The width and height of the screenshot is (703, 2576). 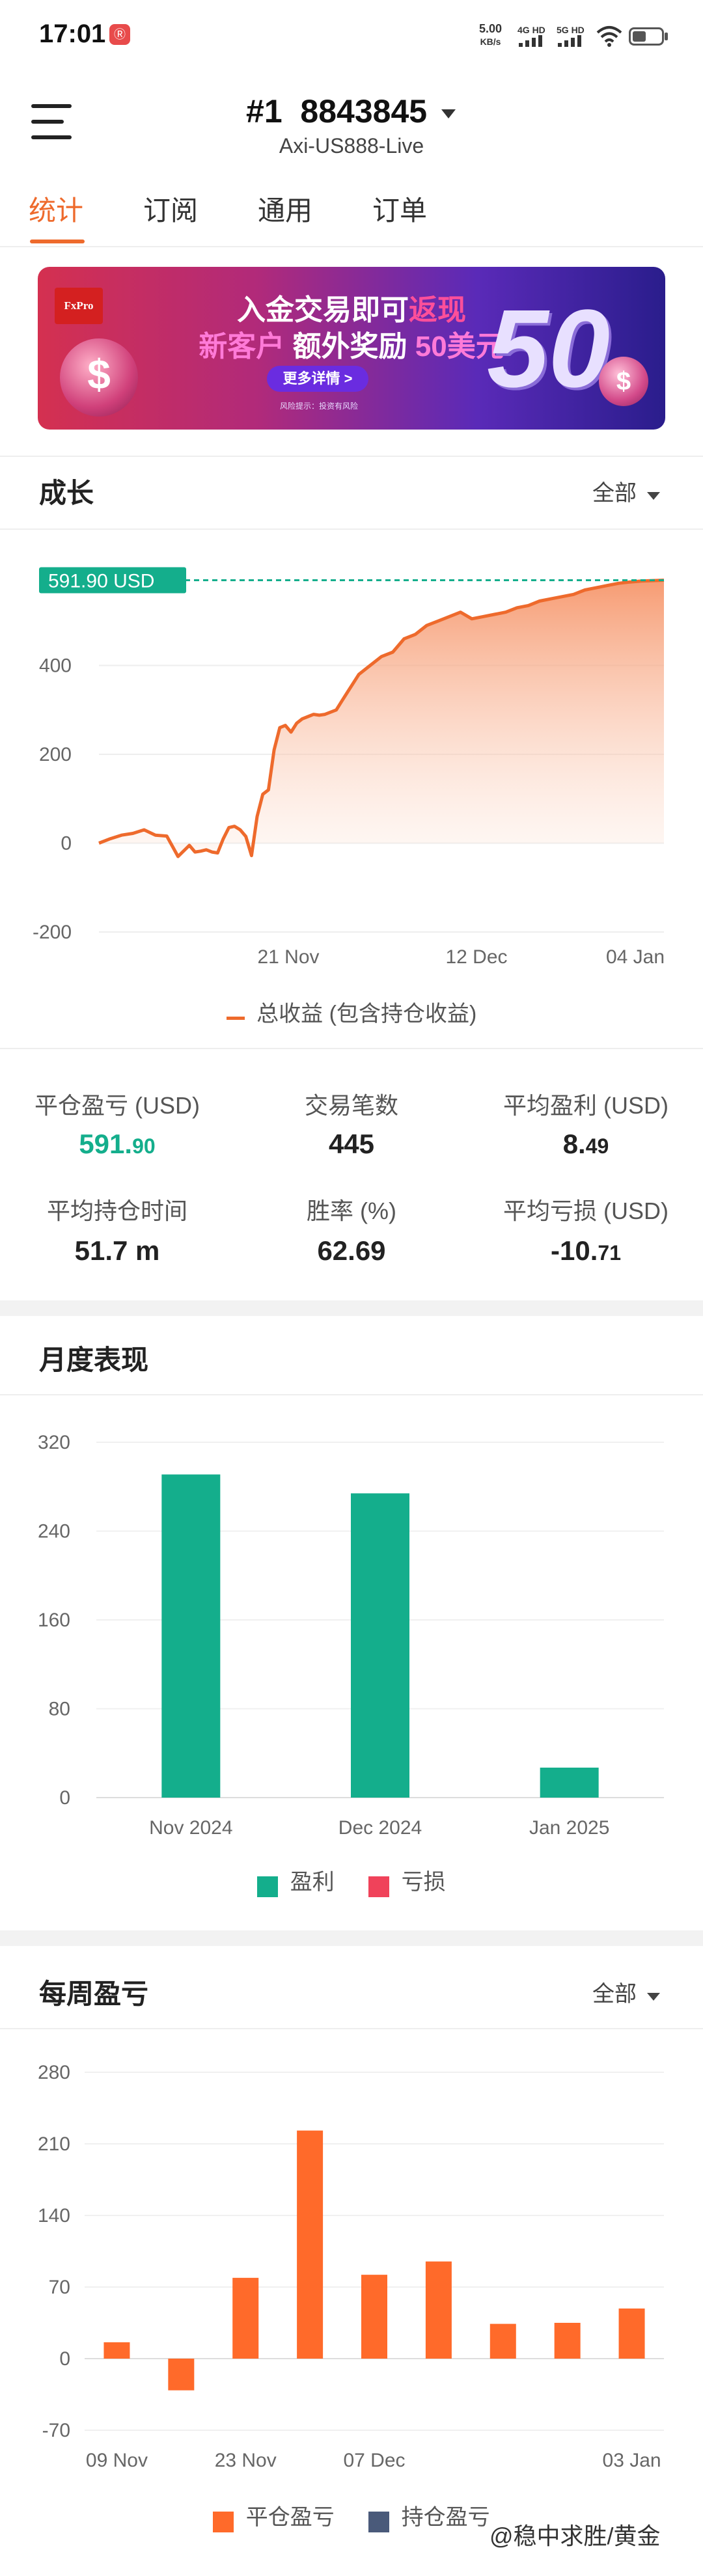 What do you see at coordinates (242, 347) in the screenshot?
I see `banner-new-customer: 新客户` at bounding box center [242, 347].